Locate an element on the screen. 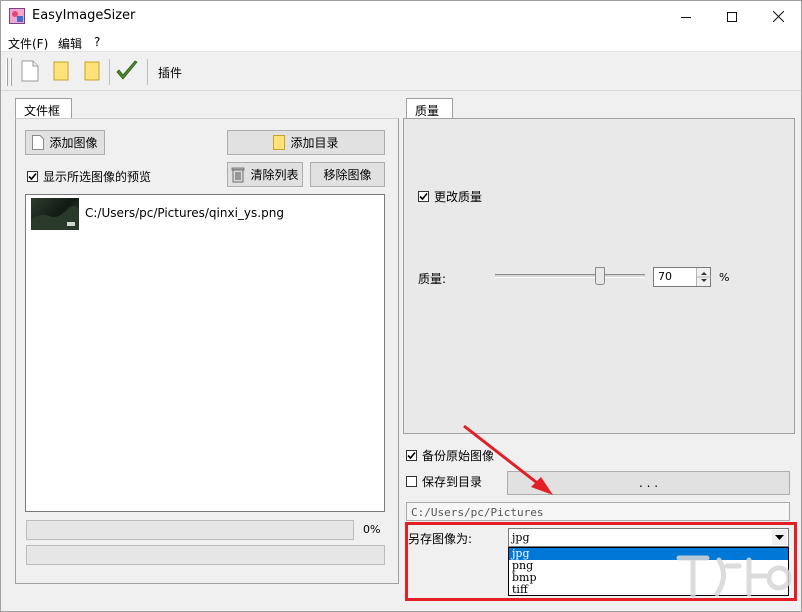 Image resolution: width=802 pixels, height=612 pixels. tab-quality: 质量 is located at coordinates (429, 108).